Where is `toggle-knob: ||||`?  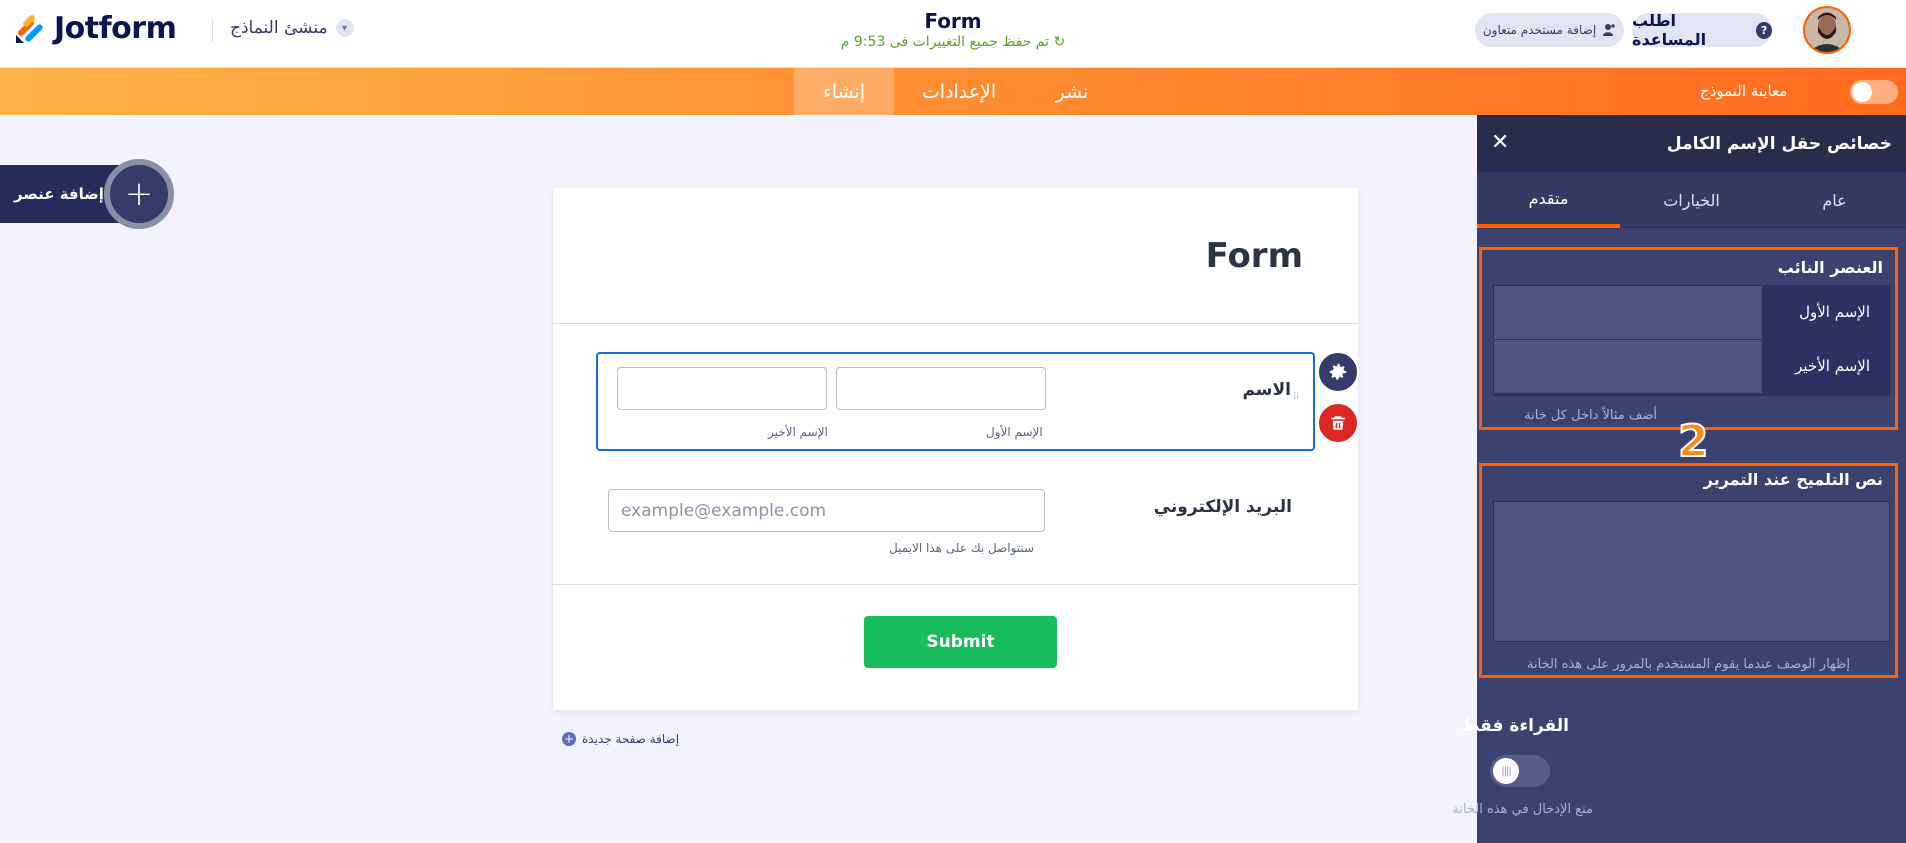 toggle-knob: |||| is located at coordinates (1506, 771).